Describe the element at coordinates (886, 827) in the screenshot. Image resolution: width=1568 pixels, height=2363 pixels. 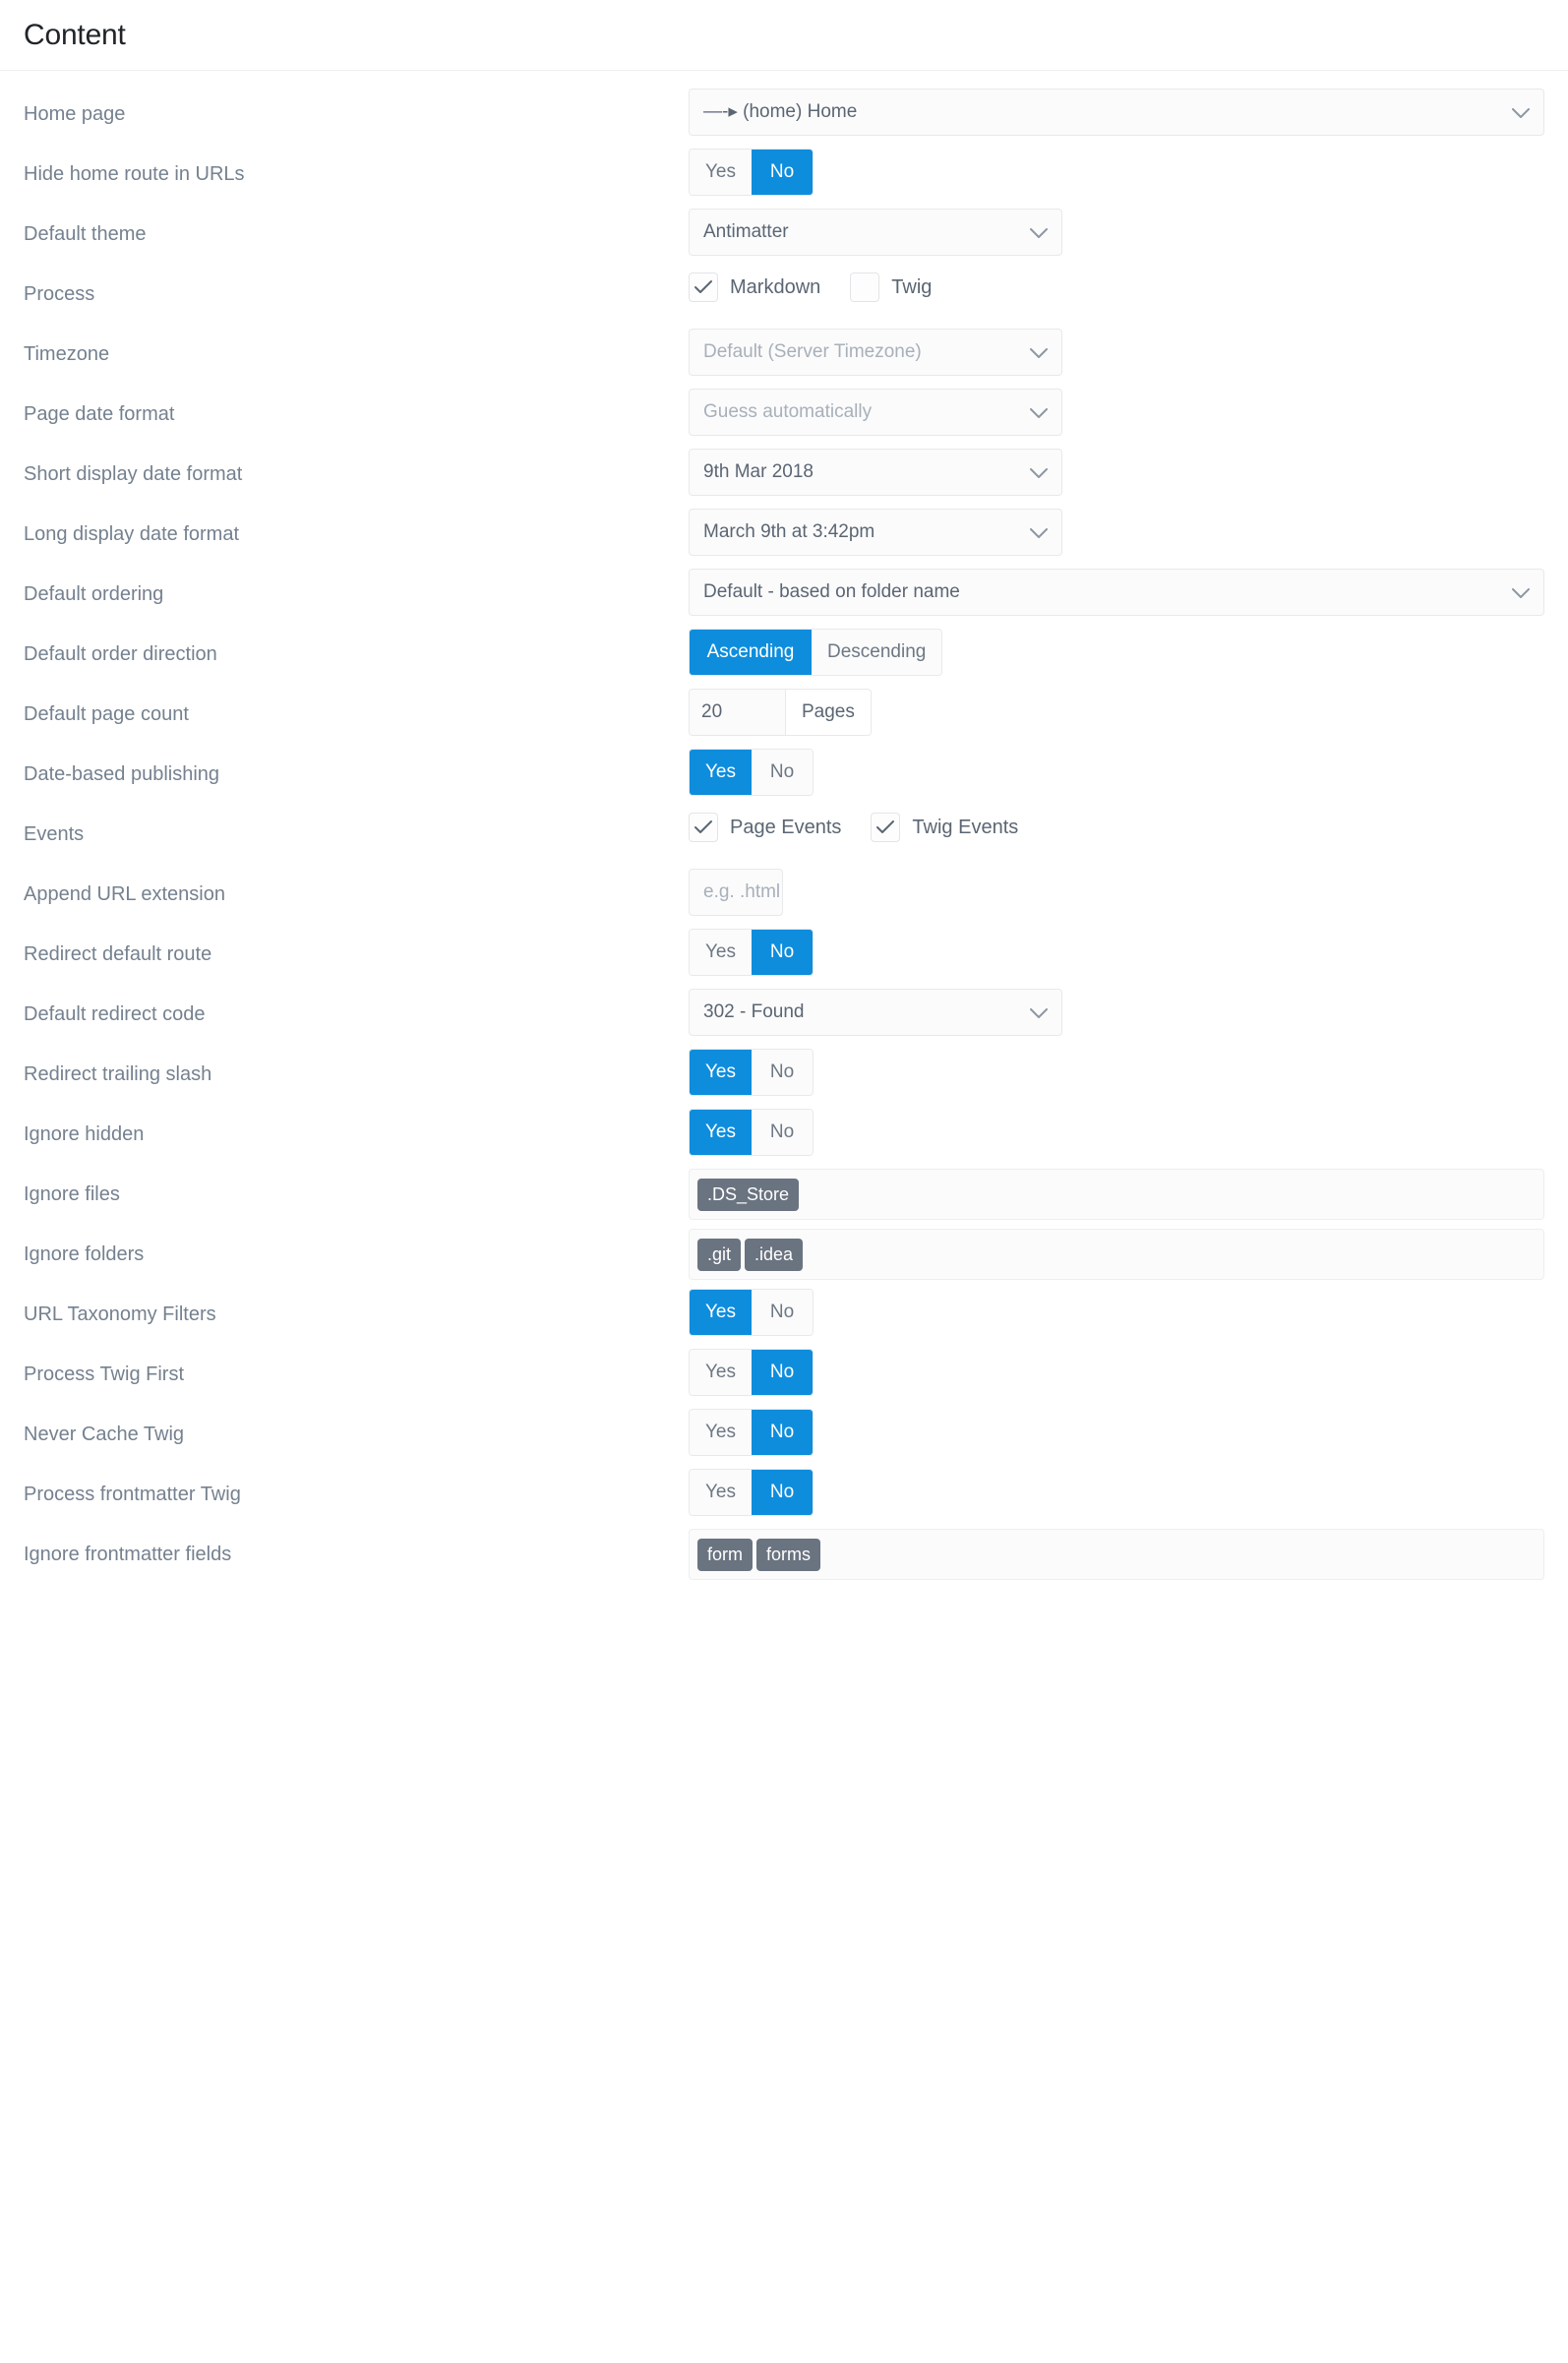
I see `checkbox-box-twig-events` at that location.